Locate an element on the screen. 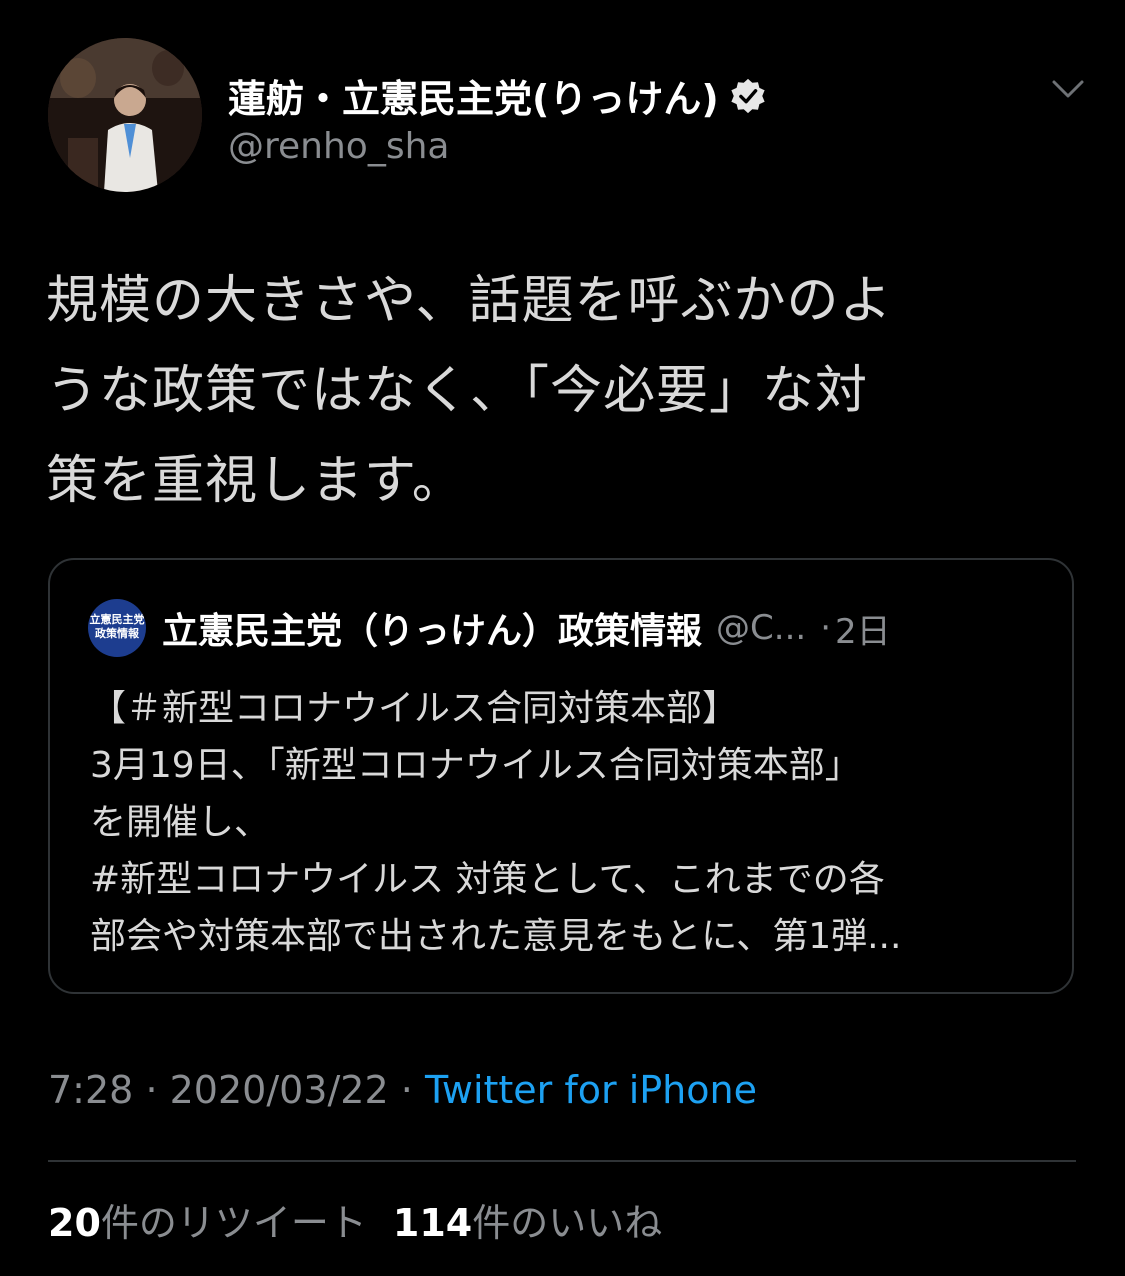 This screenshot has height=1276, width=1125. retweets-stat: 20件のリツイート is located at coordinates (207, 1223).